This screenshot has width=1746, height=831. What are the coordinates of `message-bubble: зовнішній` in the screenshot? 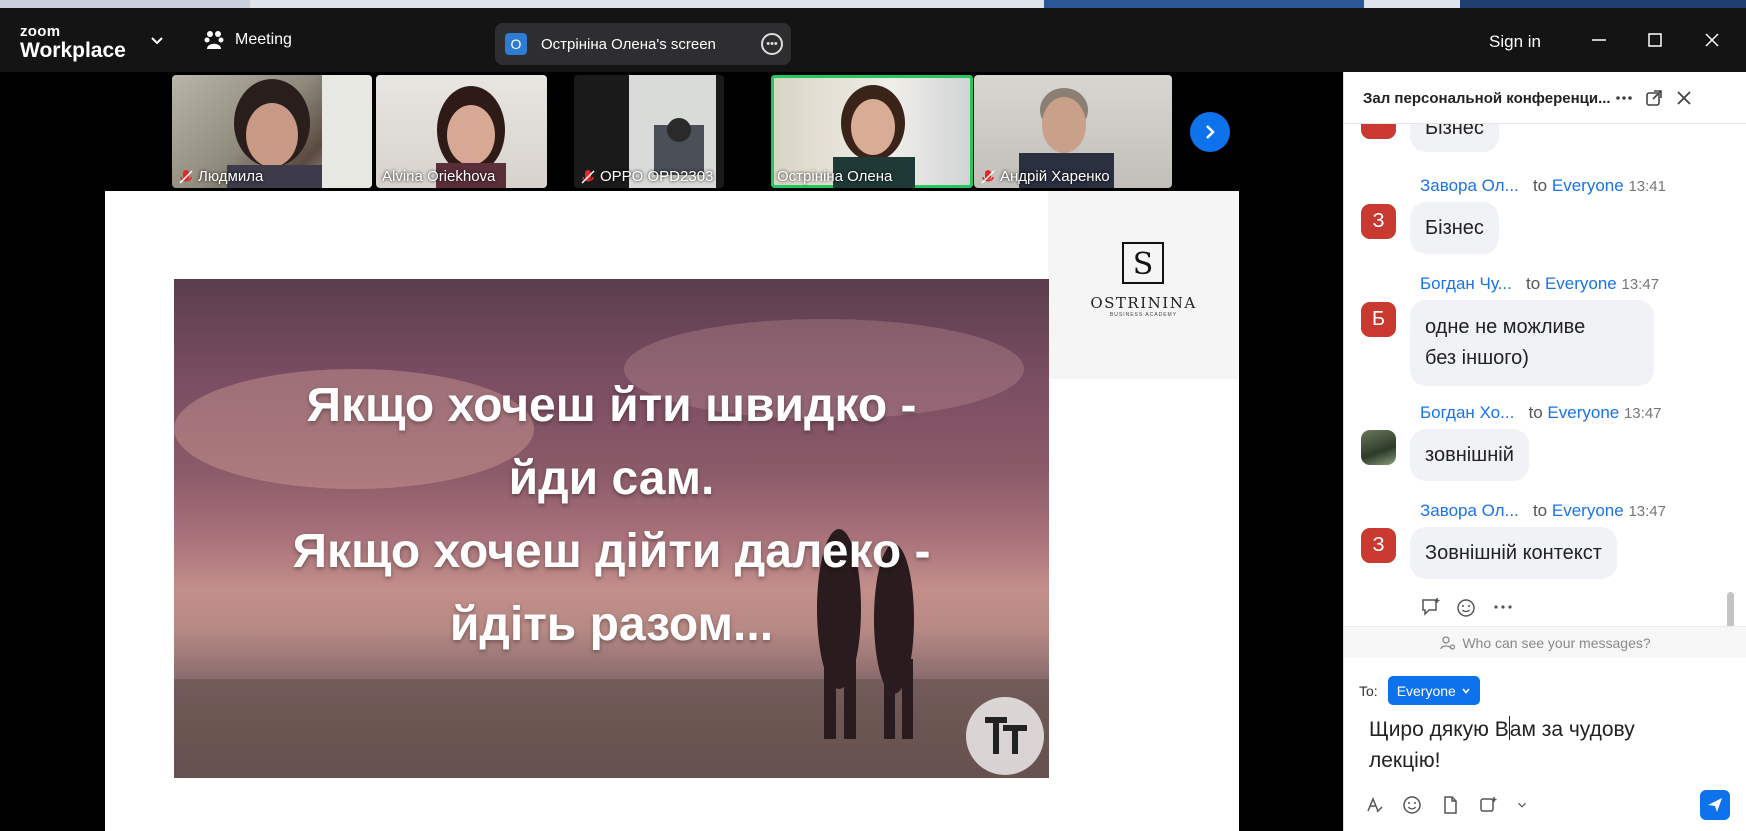 It's located at (1469, 455).